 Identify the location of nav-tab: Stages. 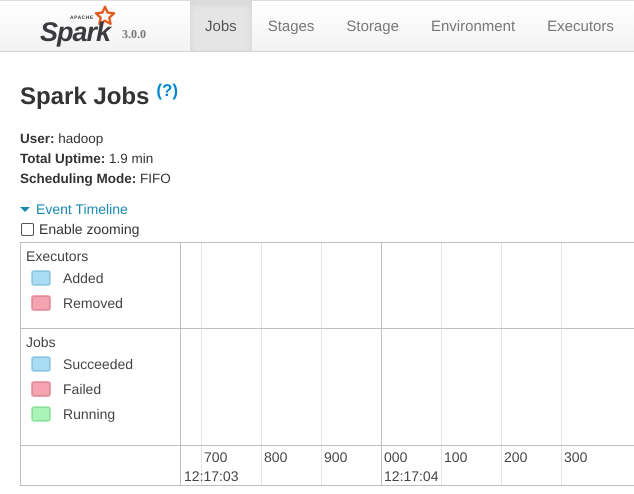
(291, 26).